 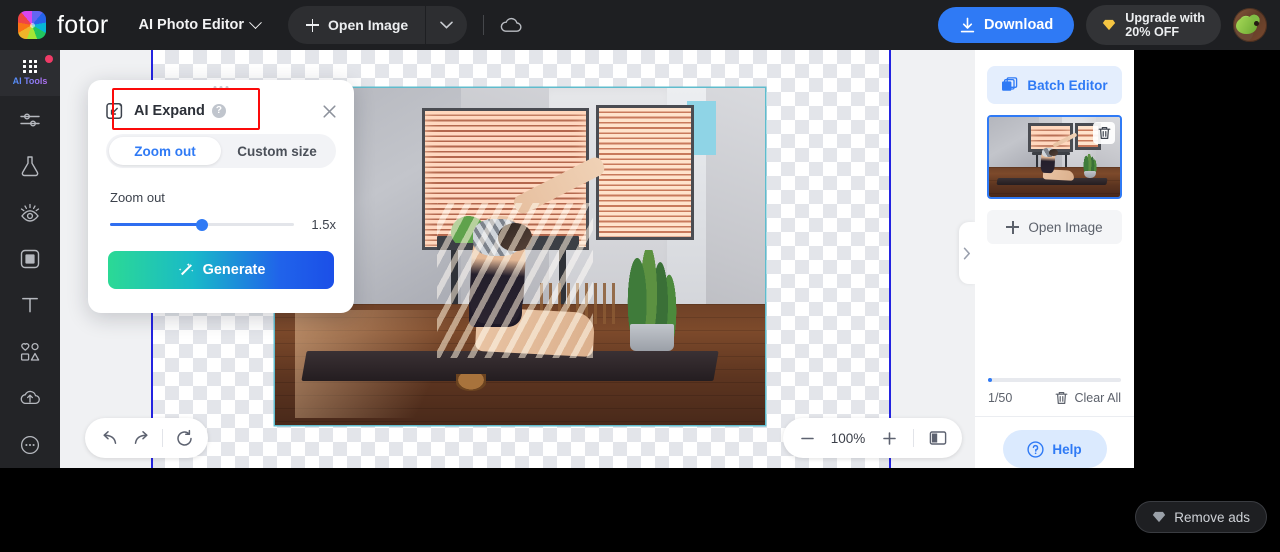 I want to click on chevron-down-icon, so click(x=446, y=25).